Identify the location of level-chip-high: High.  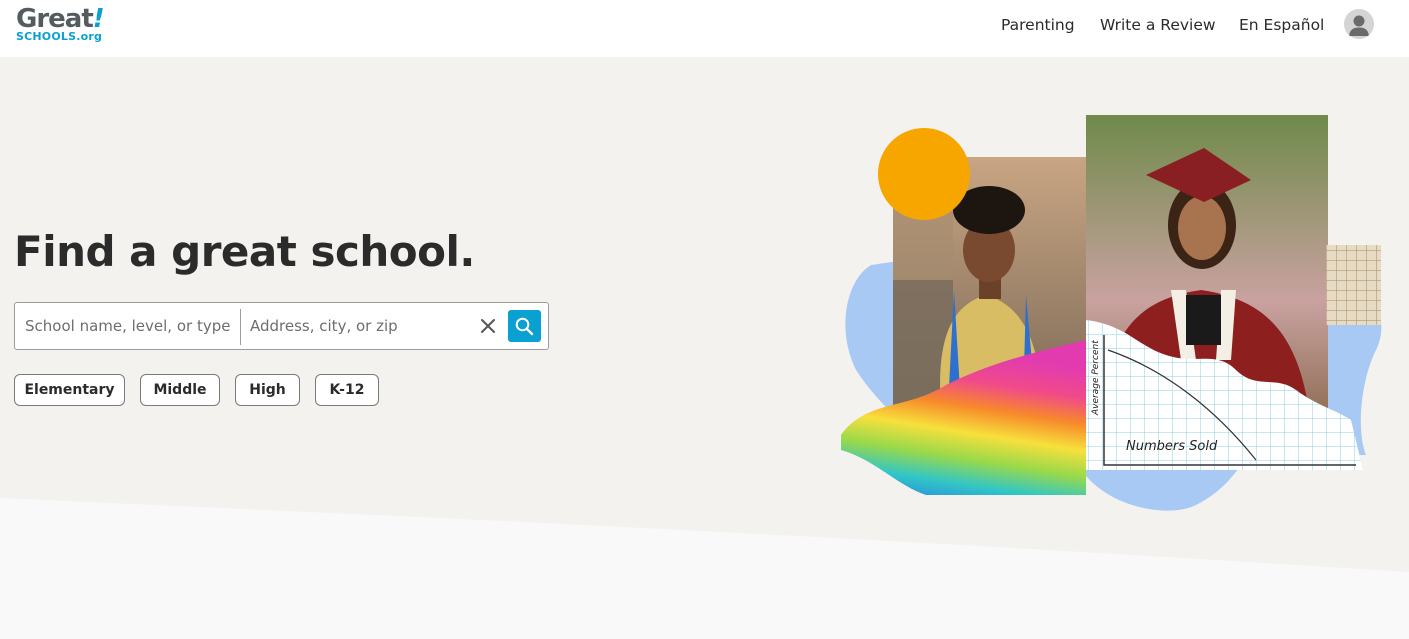
(267, 390).